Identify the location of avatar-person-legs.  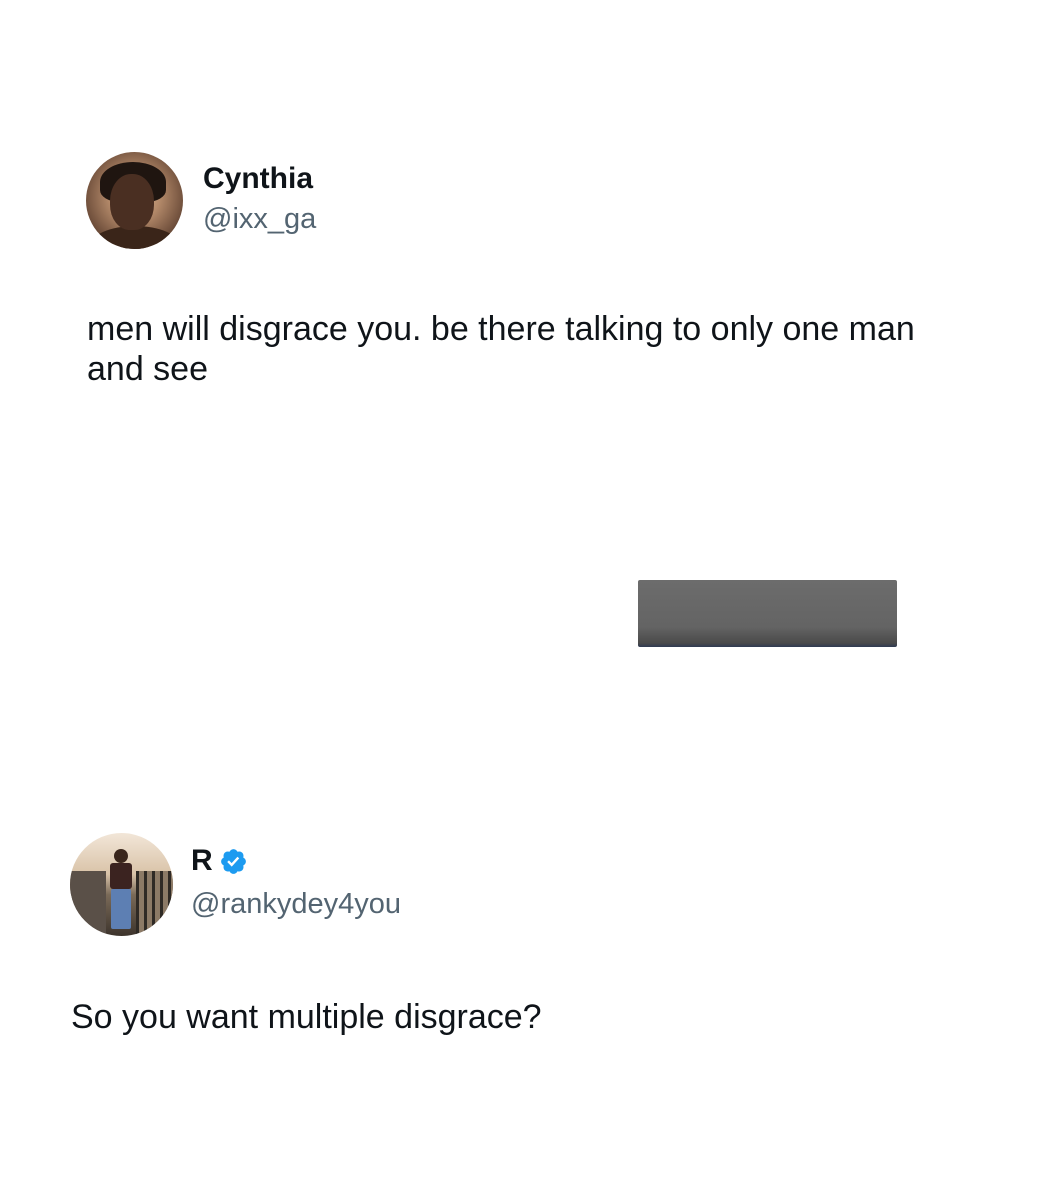
(121, 909).